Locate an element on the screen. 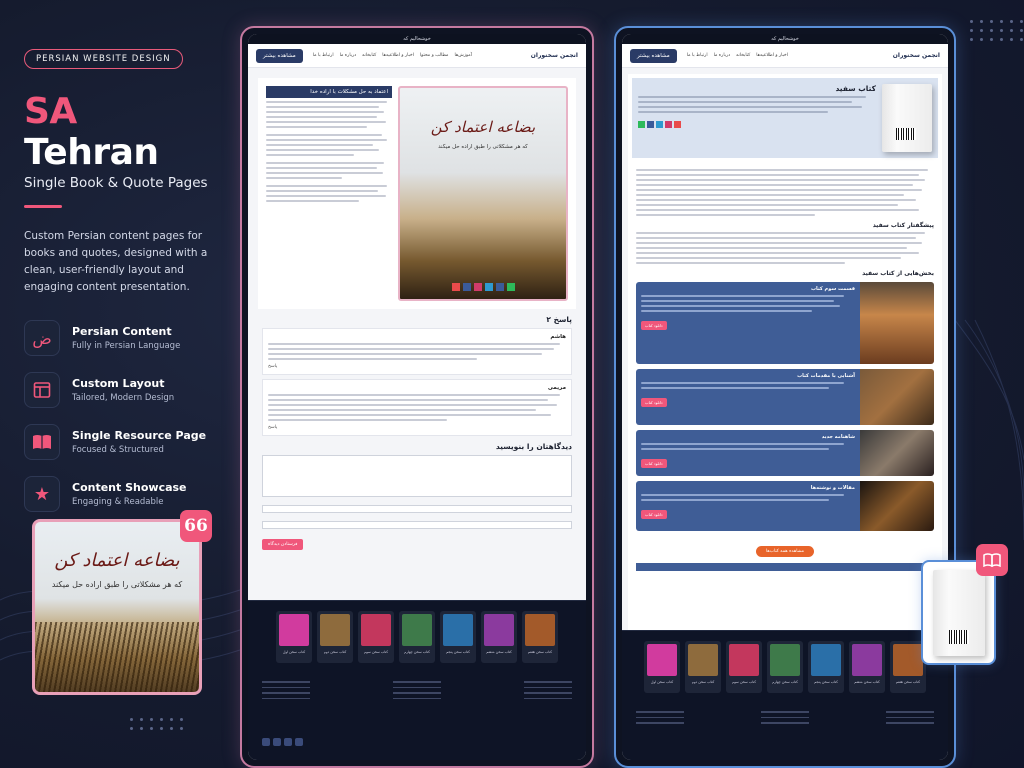 The width and height of the screenshot is (1024, 768). article-card: مقالات و نوشته‌ها دانلود کتاب is located at coordinates (785, 506).